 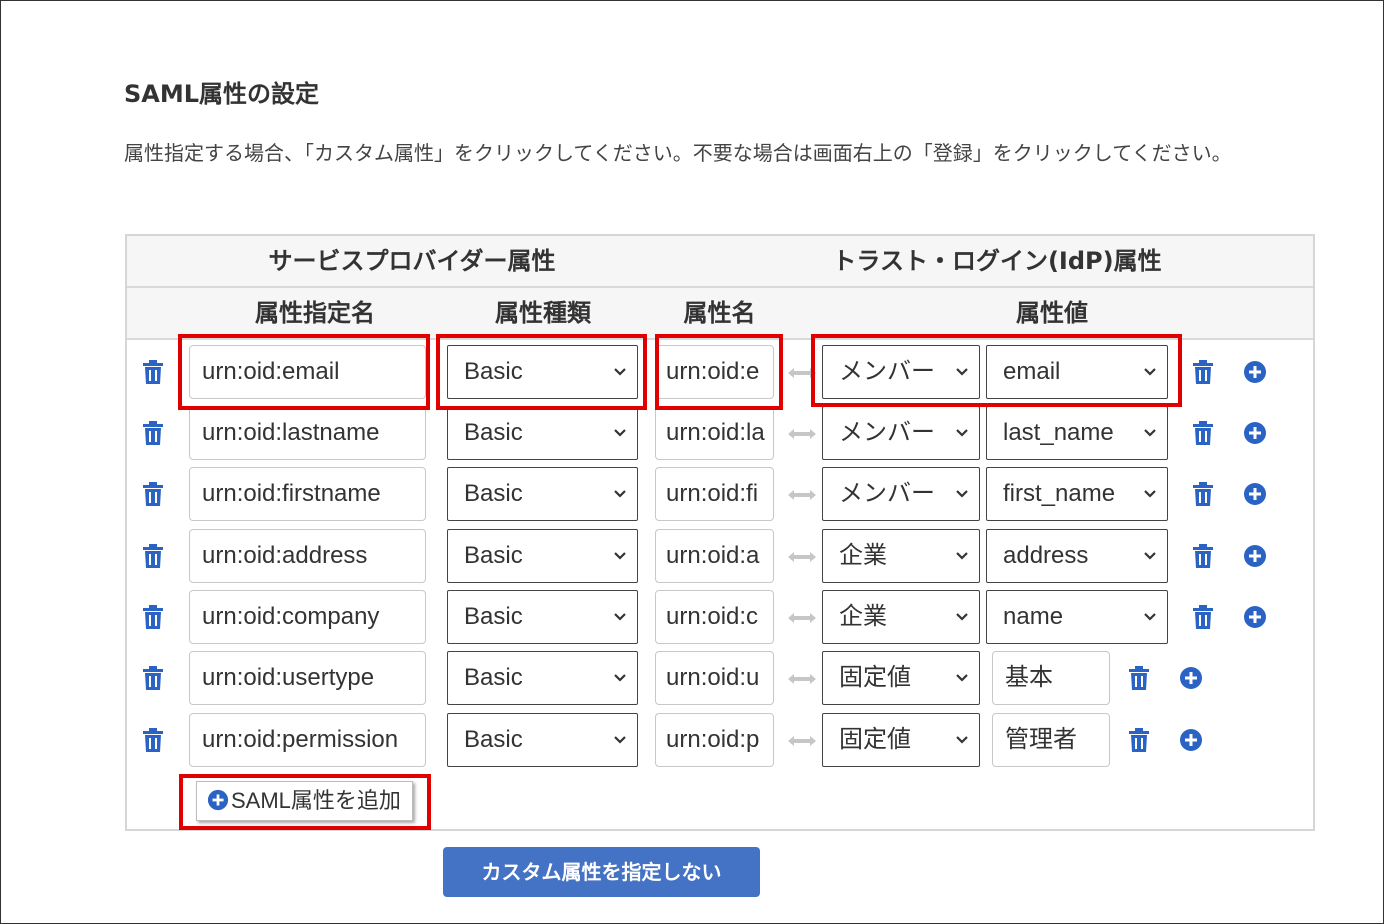 What do you see at coordinates (307, 494) in the screenshot?
I see `attr-spec-name-input: urn:oid:firstname` at bounding box center [307, 494].